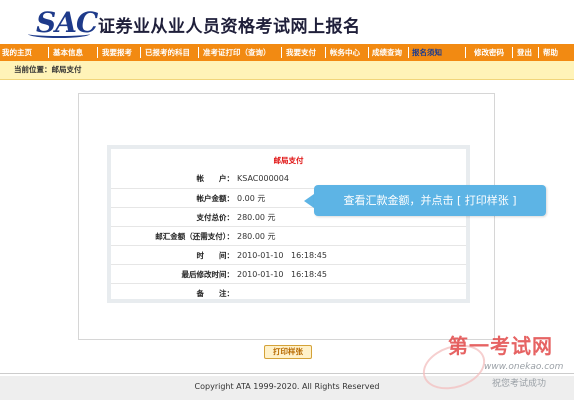 The width and height of the screenshot is (574, 400). Describe the element at coordinates (117, 52) in the screenshot. I see `nav-item-apply-exam: 我要报考` at that location.